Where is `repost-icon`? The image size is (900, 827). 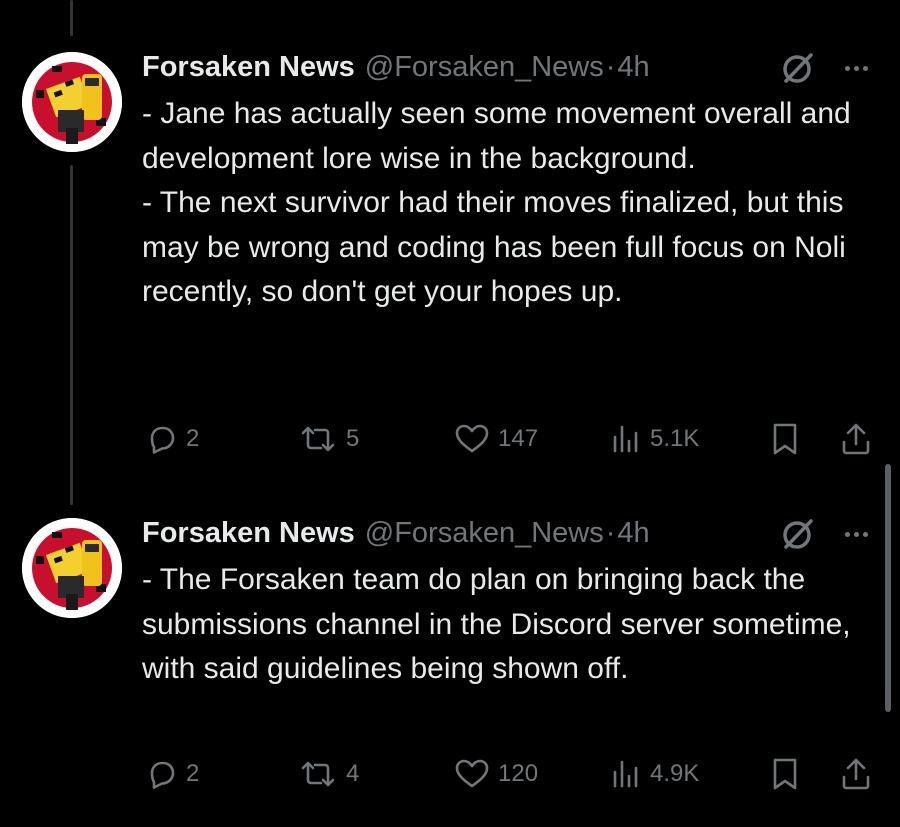
repost-icon is located at coordinates (318, 774).